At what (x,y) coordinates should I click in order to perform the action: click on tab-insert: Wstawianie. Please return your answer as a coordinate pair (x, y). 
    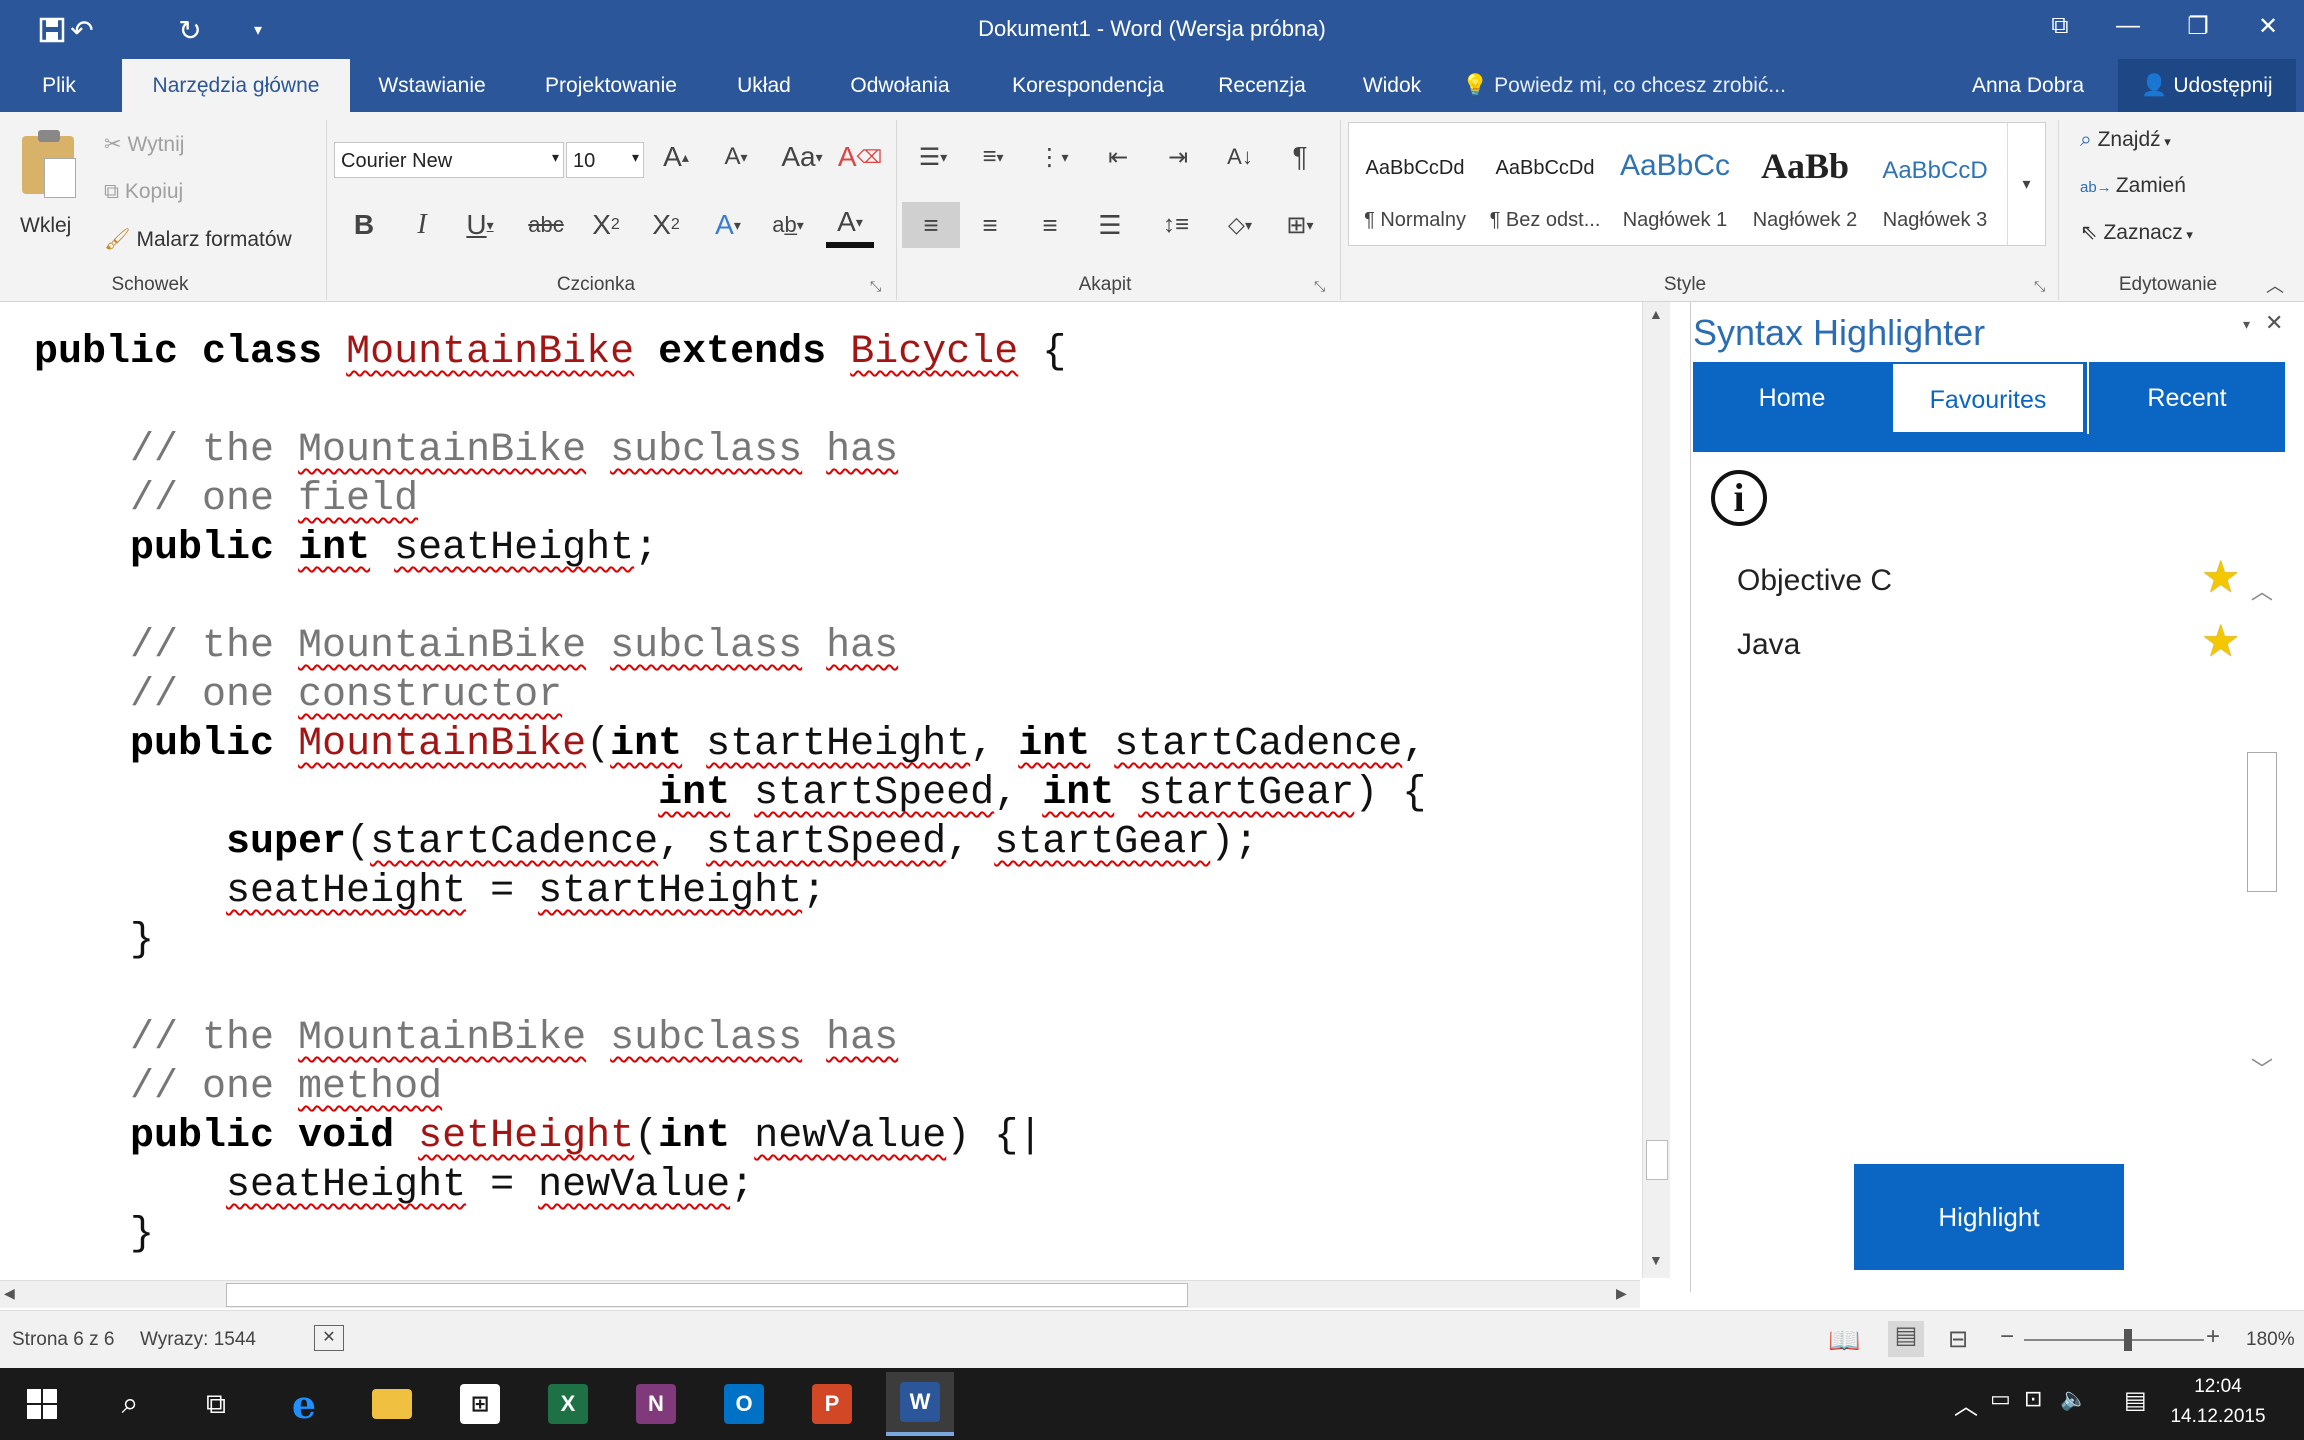
    Looking at the image, I should click on (432, 85).